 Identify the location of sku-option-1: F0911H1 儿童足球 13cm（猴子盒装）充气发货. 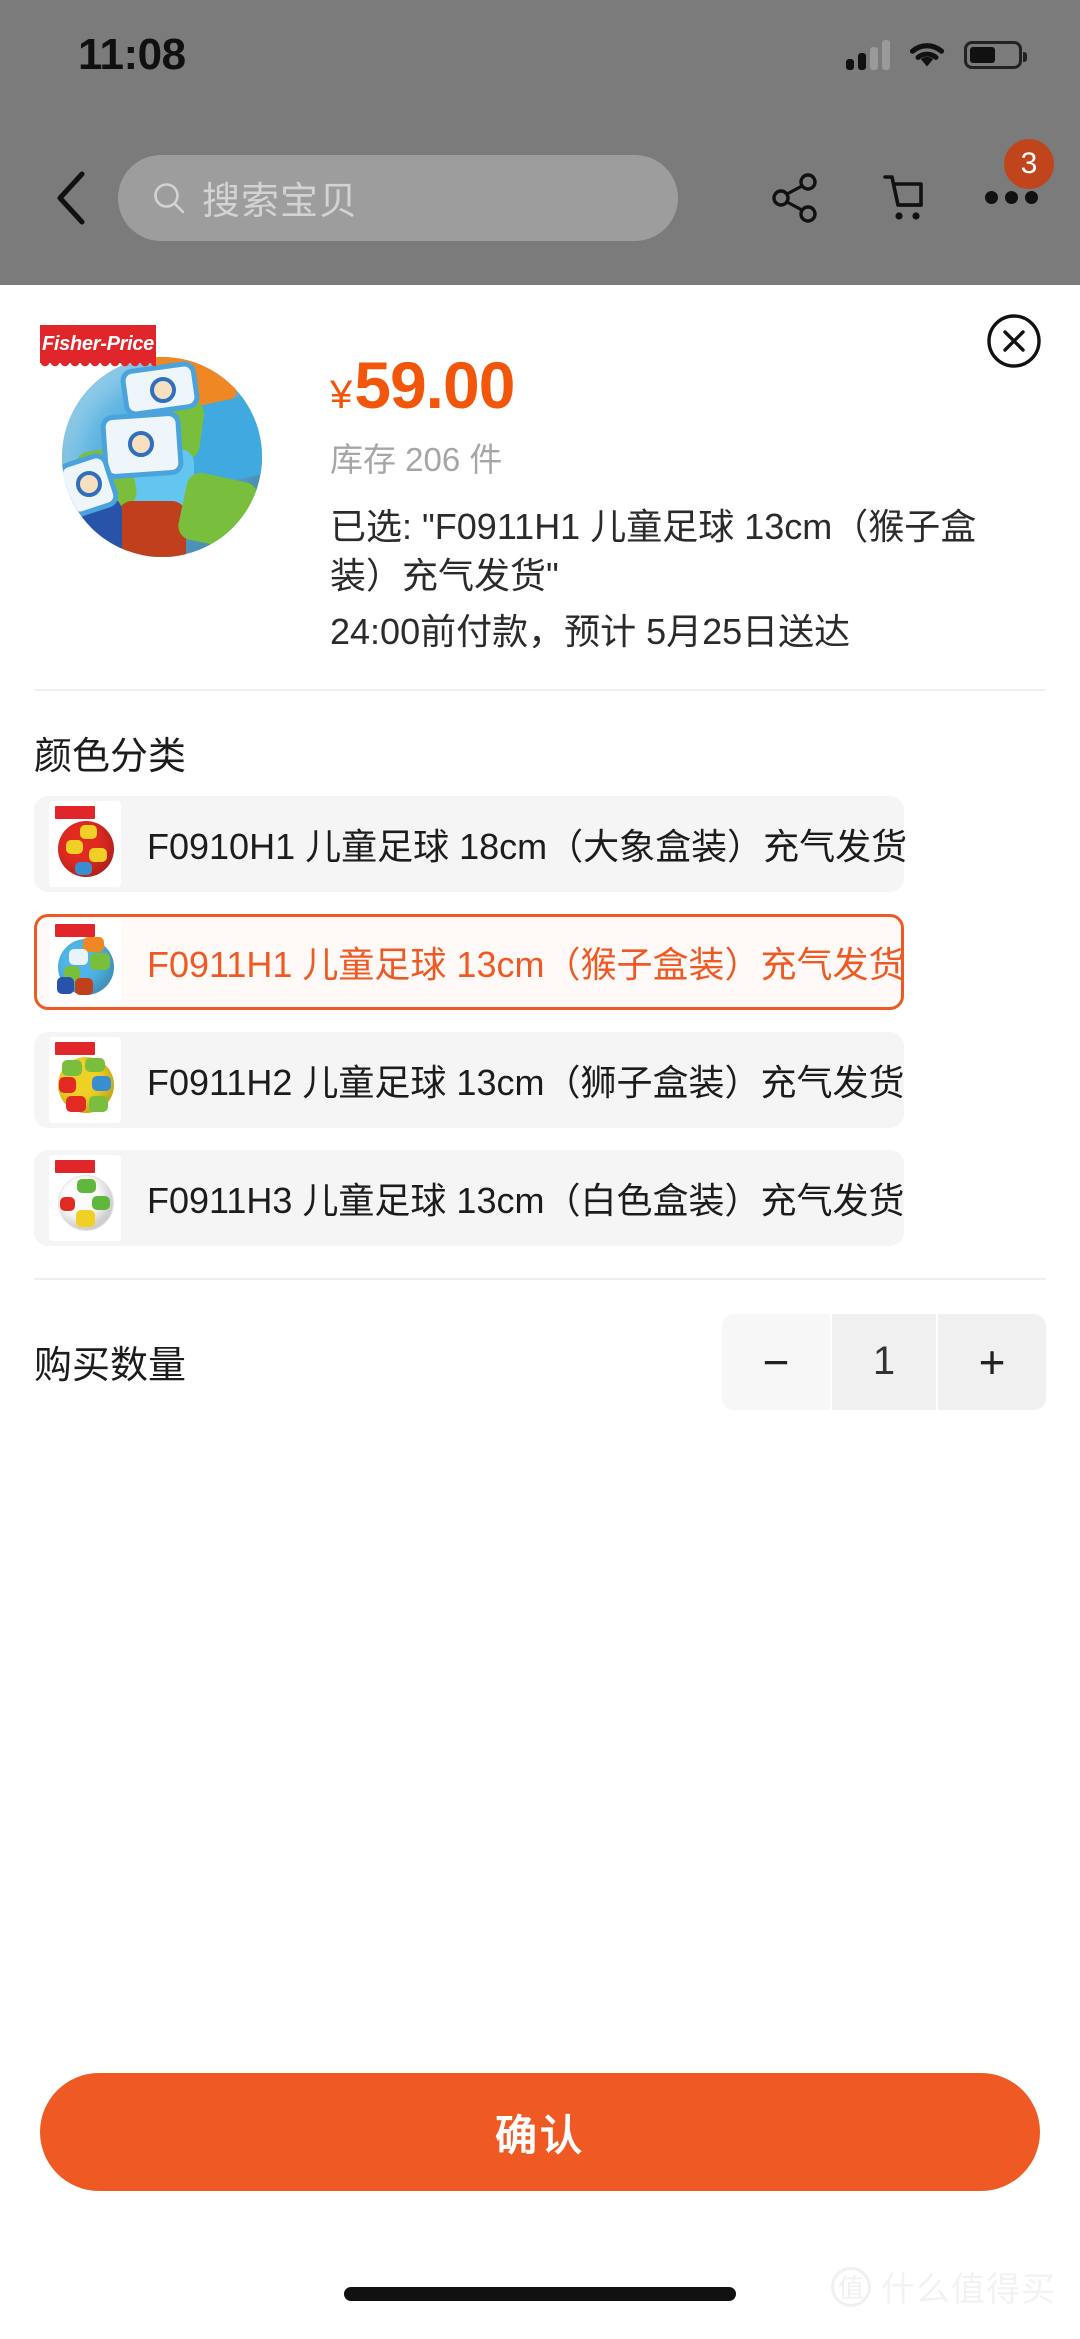
(469, 961).